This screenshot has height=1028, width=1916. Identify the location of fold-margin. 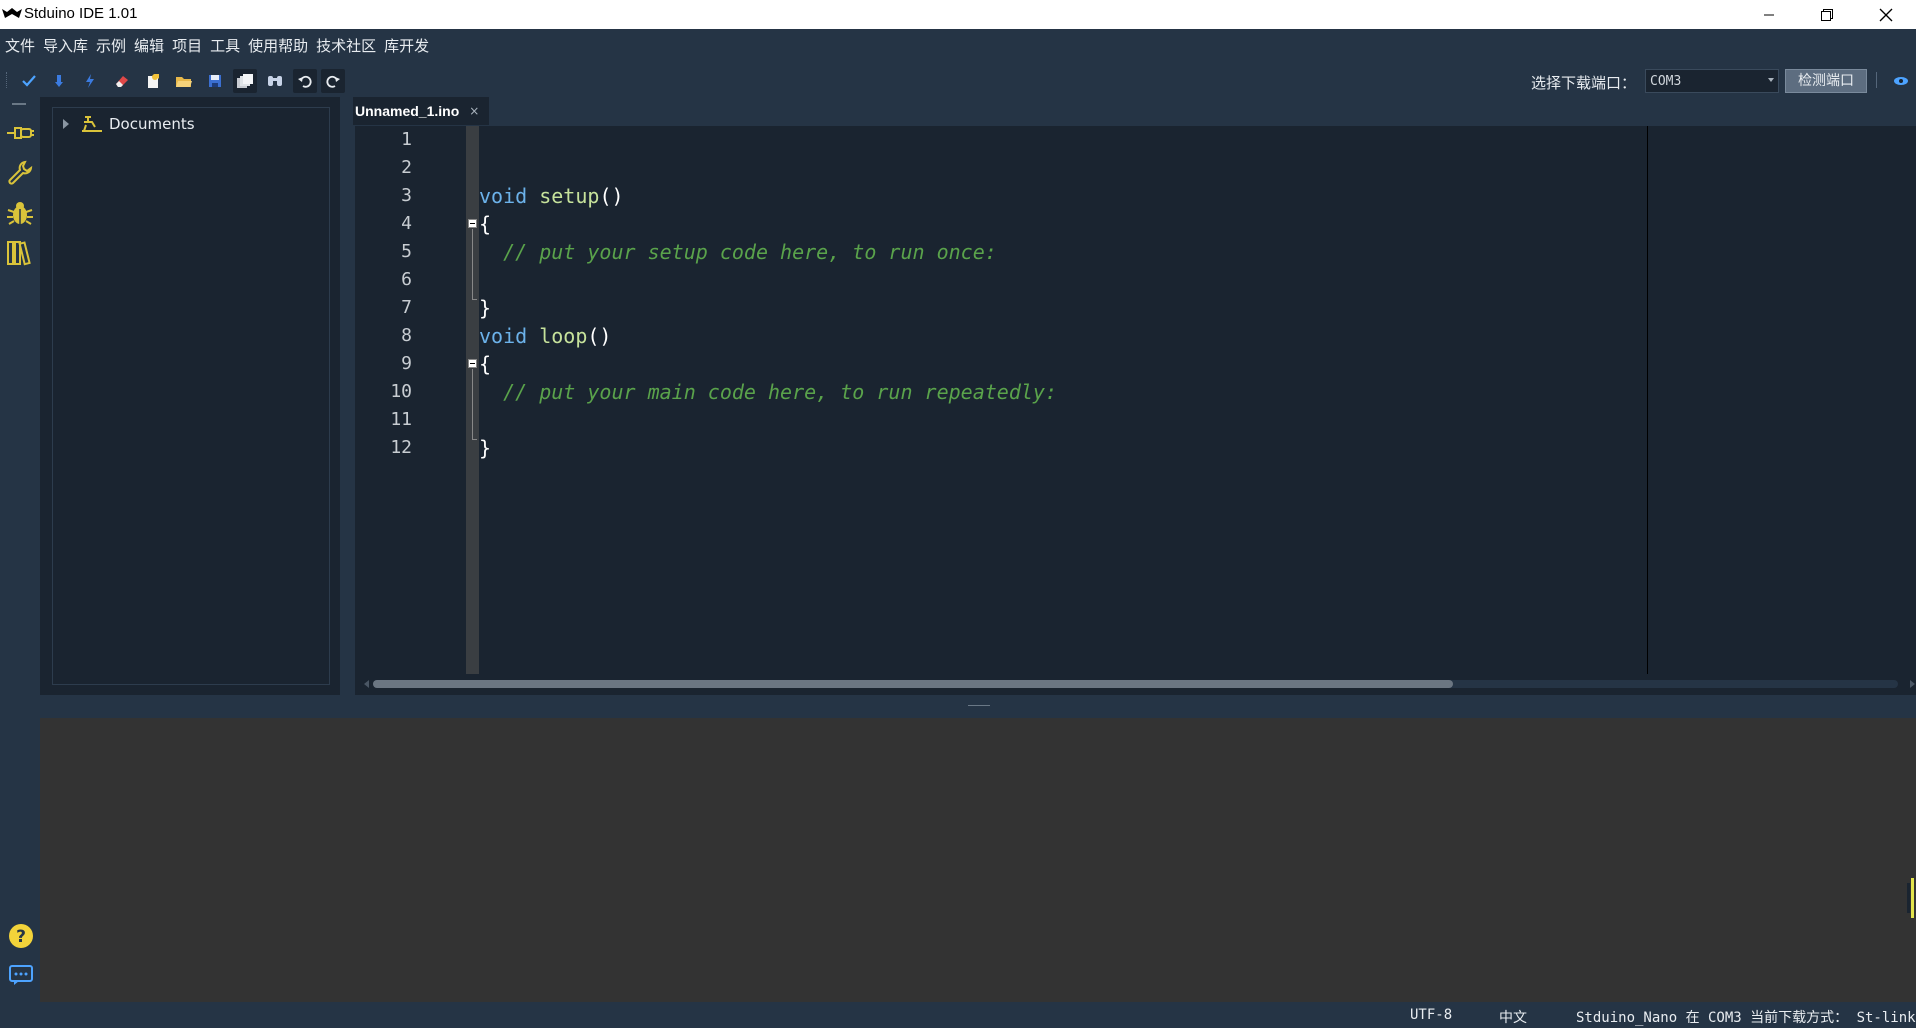
(472, 400).